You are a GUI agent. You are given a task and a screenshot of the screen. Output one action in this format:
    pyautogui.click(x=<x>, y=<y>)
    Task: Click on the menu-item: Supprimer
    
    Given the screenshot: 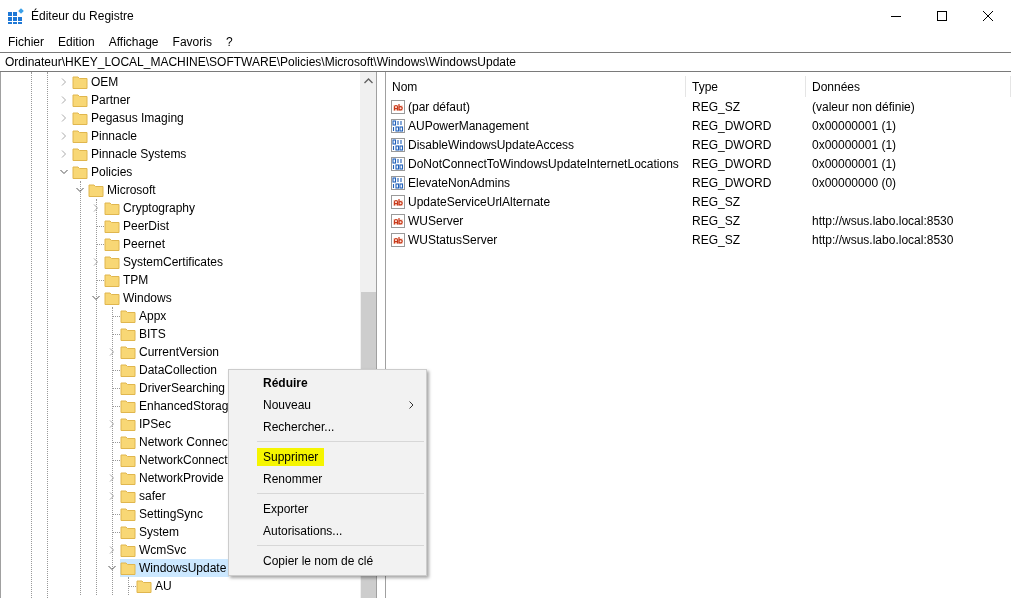 What is the action you would take?
    pyautogui.click(x=291, y=457)
    